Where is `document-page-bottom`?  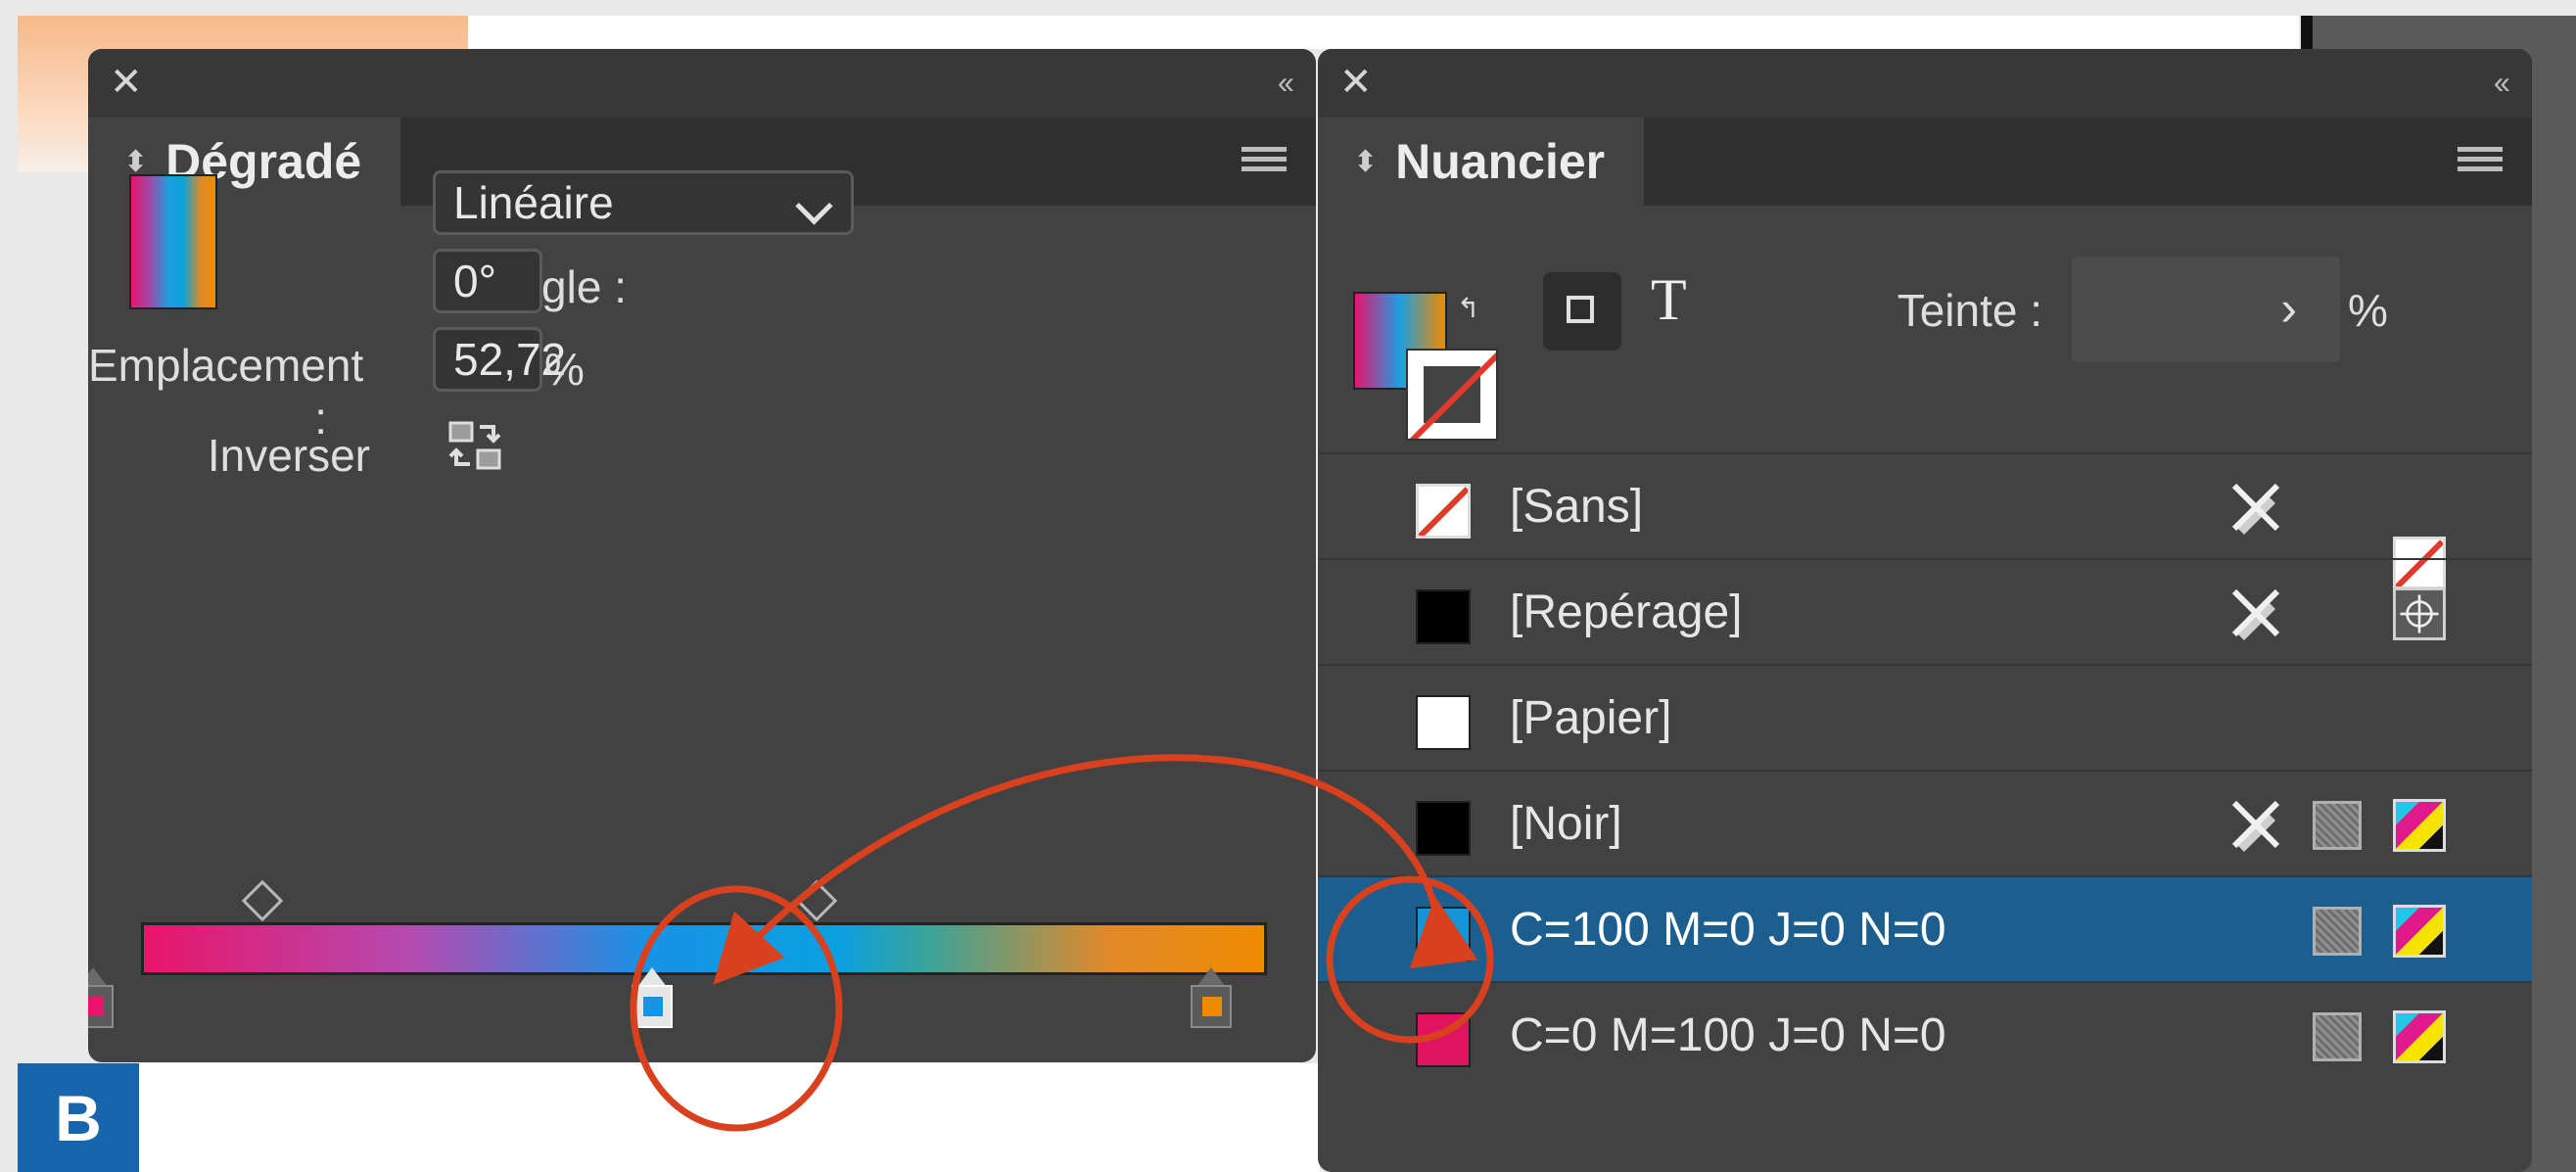 document-page-bottom is located at coordinates (669, 1117).